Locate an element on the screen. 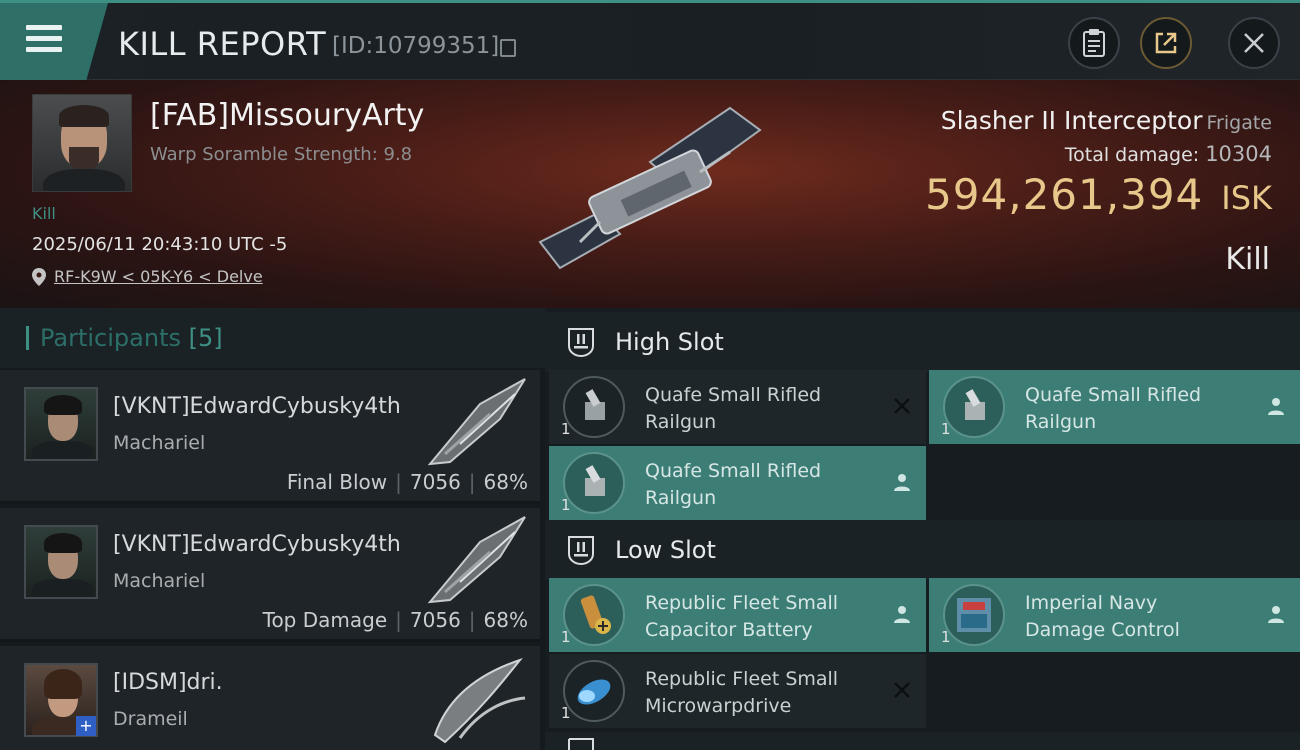 The height and width of the screenshot is (750, 1300). location-text: RF-K9W < 05K-Y6 < Delve is located at coordinates (158, 276).